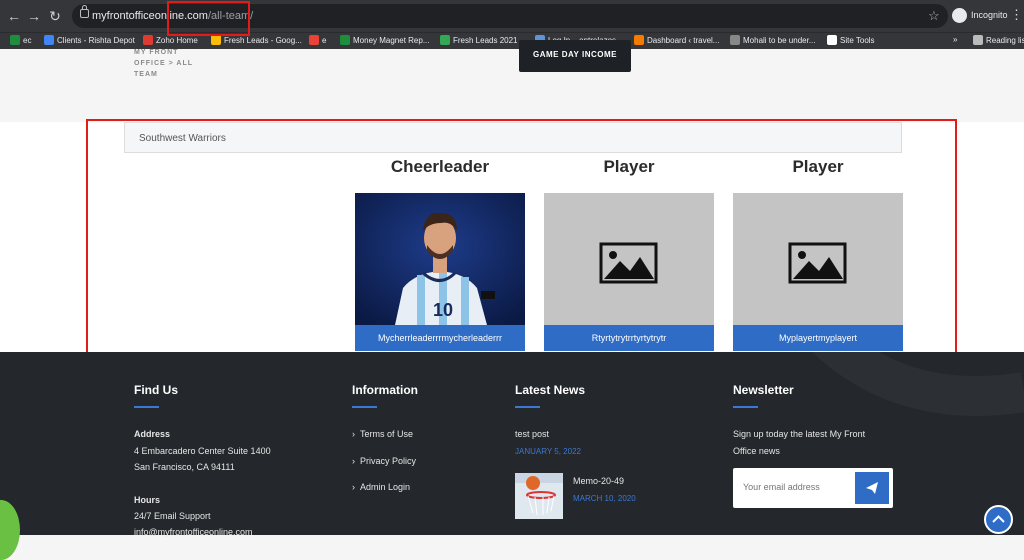 The width and height of the screenshot is (1024, 560). I want to click on footer-link-privacy: › Privacy Policy, so click(384, 461).